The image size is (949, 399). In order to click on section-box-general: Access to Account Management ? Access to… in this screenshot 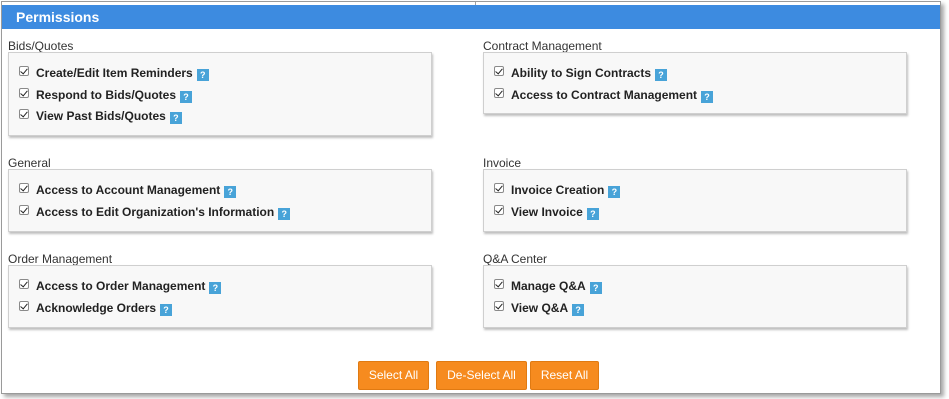, I will do `click(220, 200)`.